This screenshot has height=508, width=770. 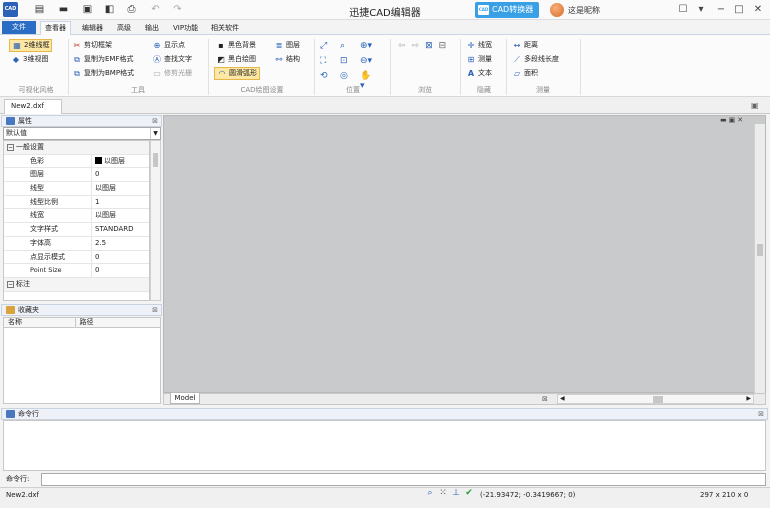 What do you see at coordinates (479, 45) in the screenshot?
I see `line-width-button: ✛ 线宽` at bounding box center [479, 45].